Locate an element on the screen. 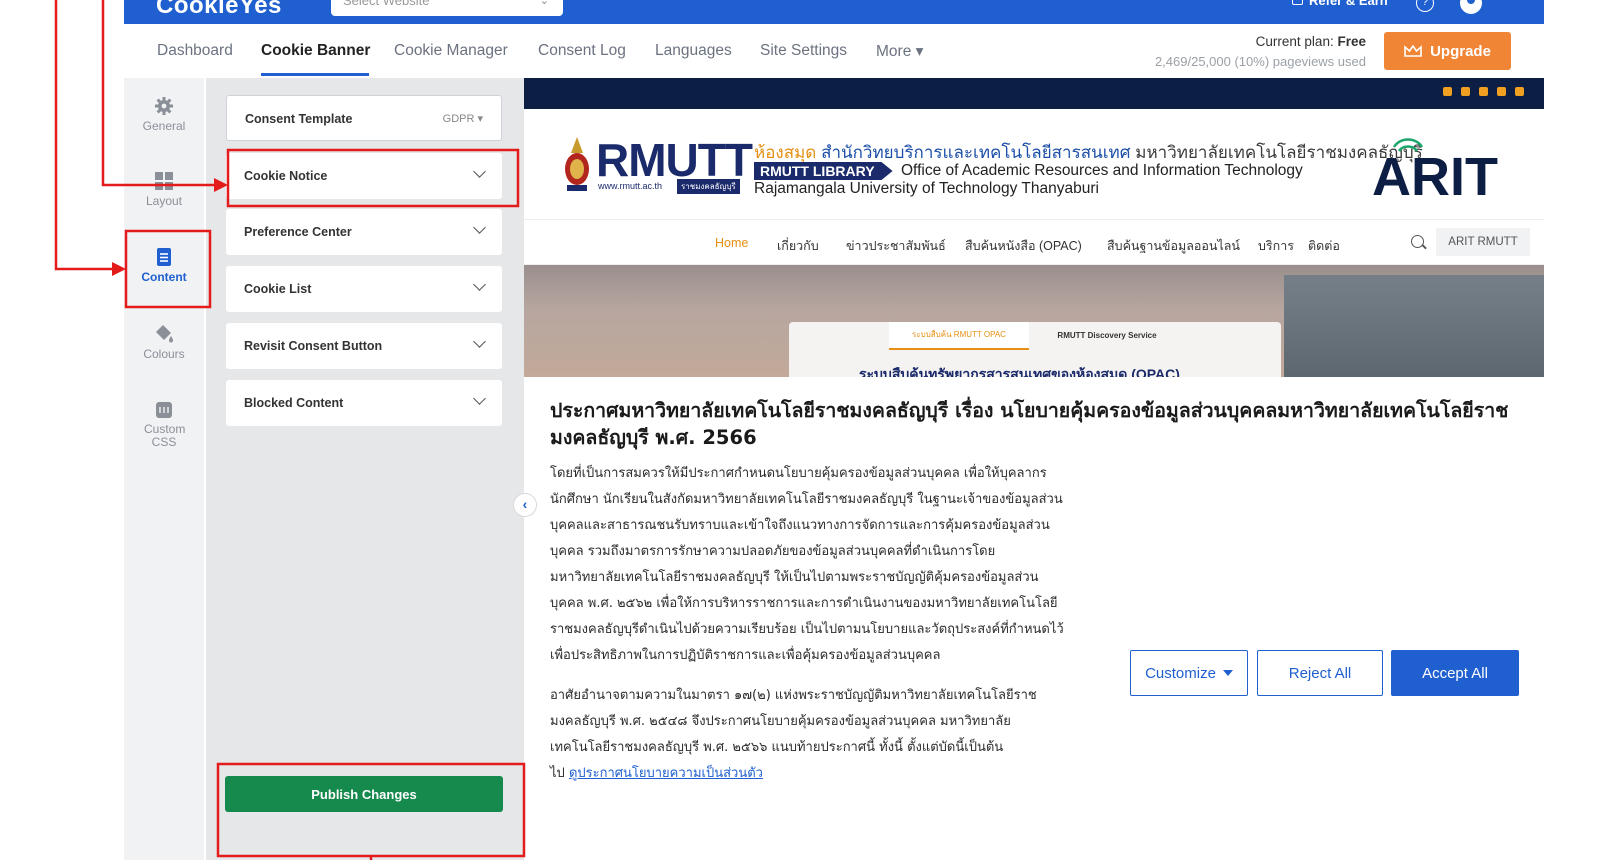 The height and width of the screenshot is (860, 1600). nav-more: More ▾ is located at coordinates (899, 51).